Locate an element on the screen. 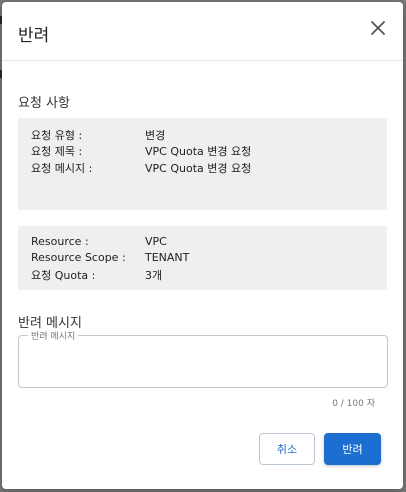 This screenshot has height=492, width=406. info-row-resource-scope: Resource Scope : TENANT is located at coordinates (201, 259).